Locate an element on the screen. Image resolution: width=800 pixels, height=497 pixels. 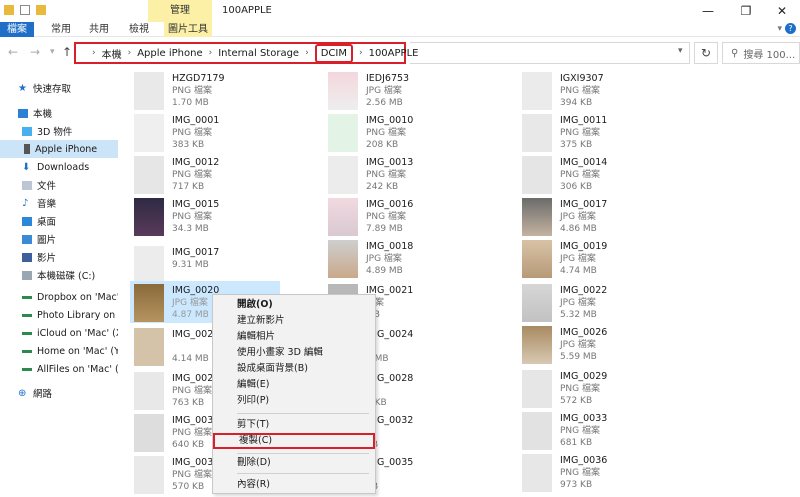
maximize-button: ❐ is located at coordinates (746, 11).